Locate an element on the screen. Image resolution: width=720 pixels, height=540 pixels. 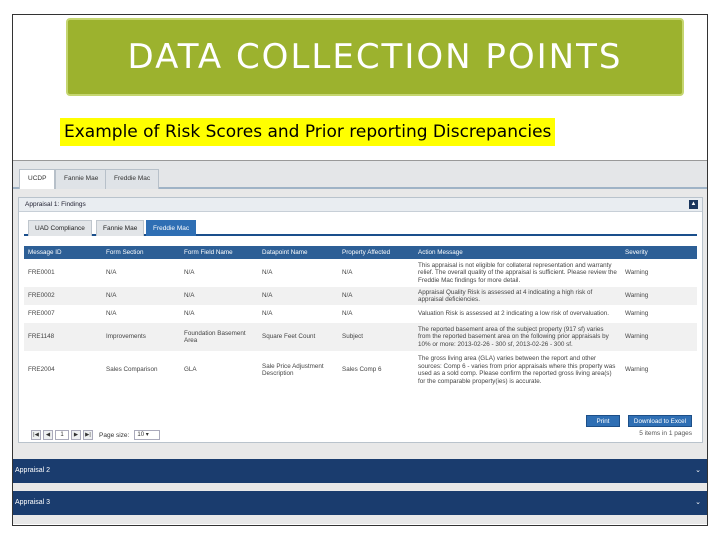
tab-uad-compliance: UAD Compliance is located at coordinates (60, 228).